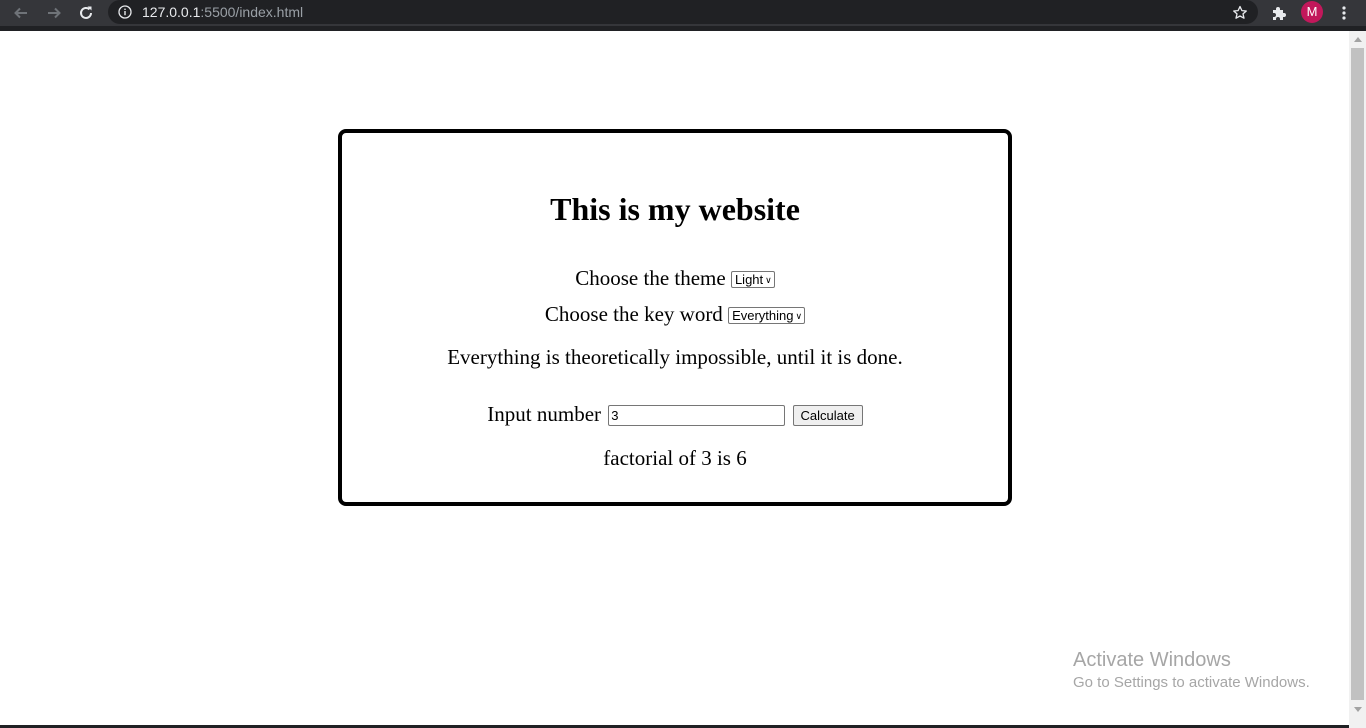 This screenshot has width=1366, height=728. Describe the element at coordinates (1152, 660) in the screenshot. I see `activation-watermark-title: Activate Windows` at that location.